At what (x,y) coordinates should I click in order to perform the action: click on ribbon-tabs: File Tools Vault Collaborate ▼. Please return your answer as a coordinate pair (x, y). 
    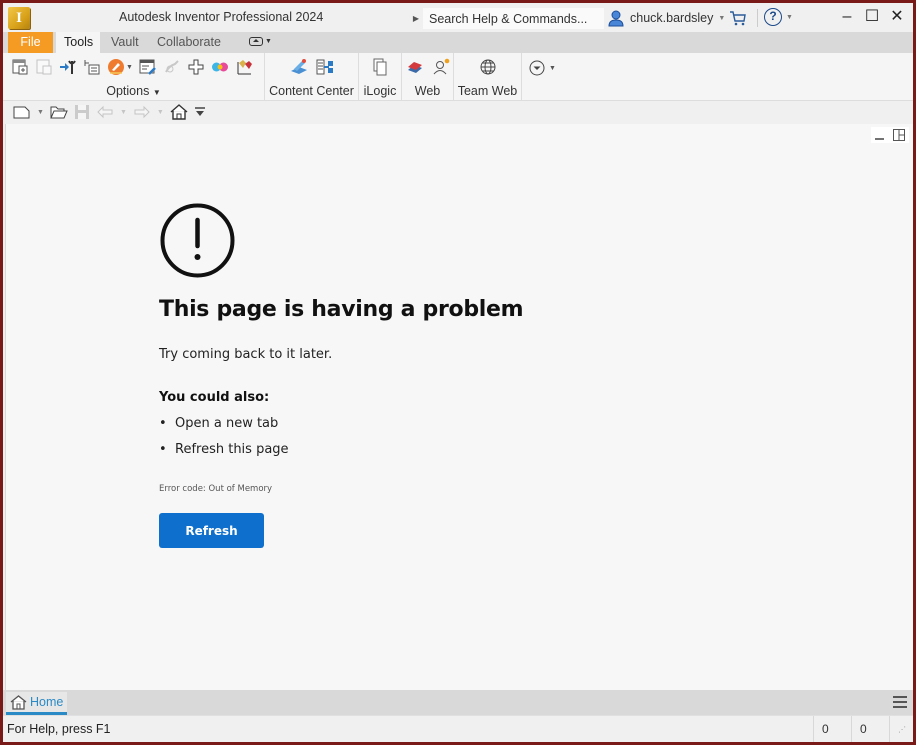
    Looking at the image, I should click on (458, 42).